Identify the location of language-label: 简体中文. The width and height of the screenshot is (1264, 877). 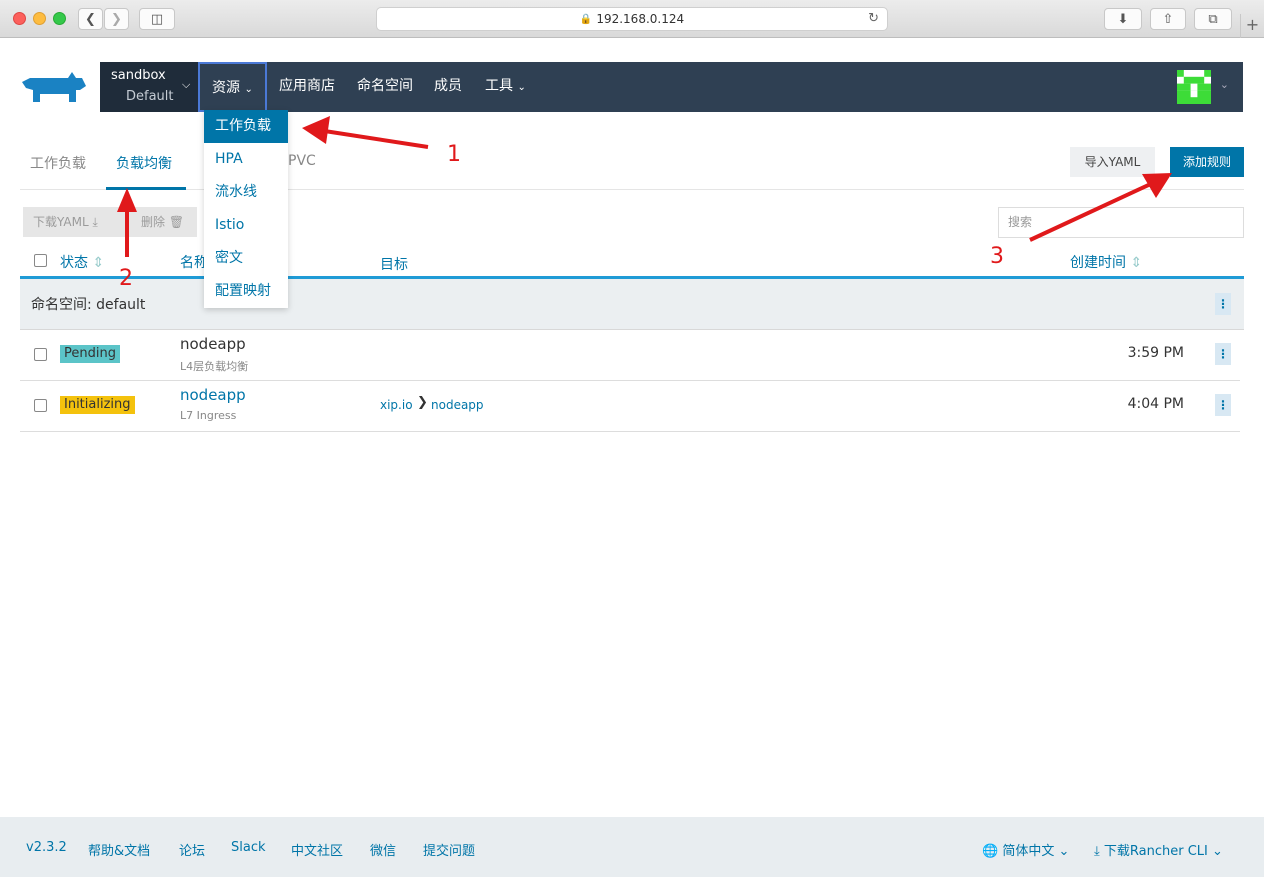
(1028, 851).